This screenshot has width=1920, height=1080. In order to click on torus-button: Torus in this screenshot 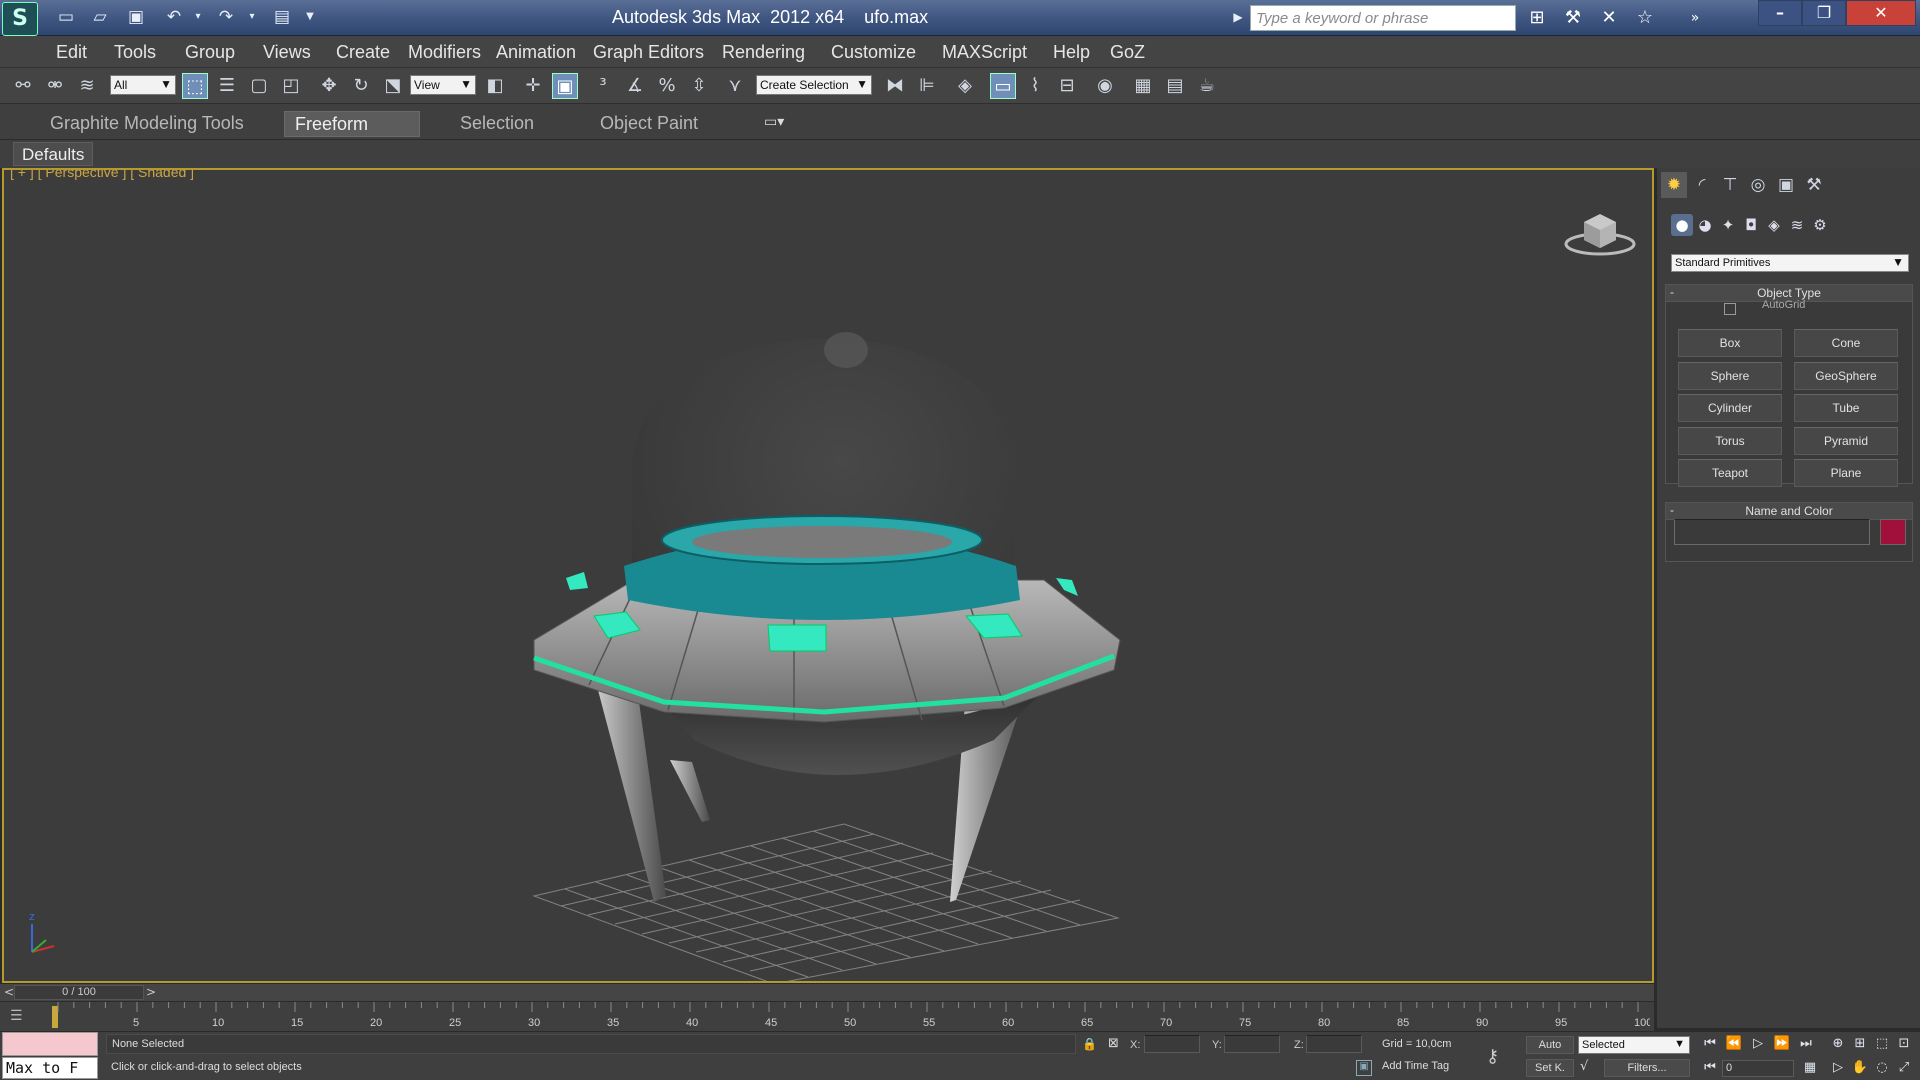, I will do `click(1730, 441)`.